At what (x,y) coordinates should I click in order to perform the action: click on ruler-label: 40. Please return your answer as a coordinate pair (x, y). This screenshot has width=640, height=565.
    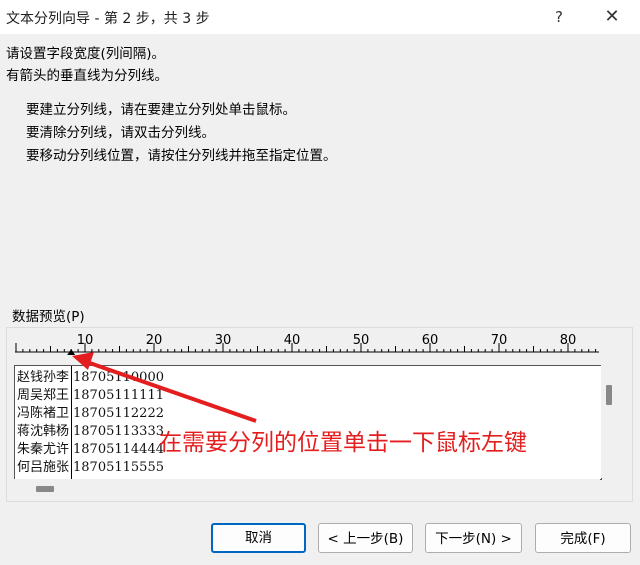
    Looking at the image, I should click on (292, 340).